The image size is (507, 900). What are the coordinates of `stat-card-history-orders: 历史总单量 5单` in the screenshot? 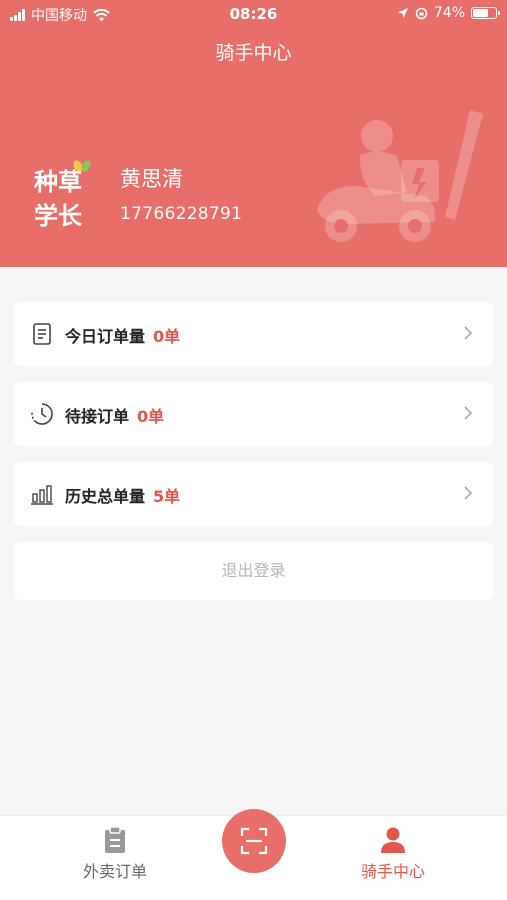 It's located at (253, 494).